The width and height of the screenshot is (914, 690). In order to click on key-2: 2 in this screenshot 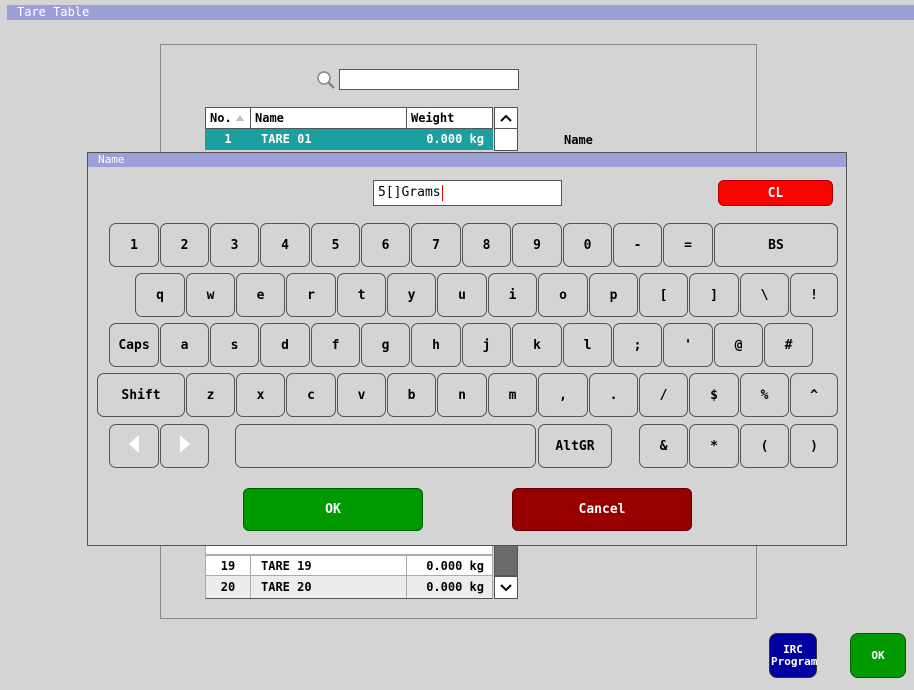, I will do `click(184, 245)`.